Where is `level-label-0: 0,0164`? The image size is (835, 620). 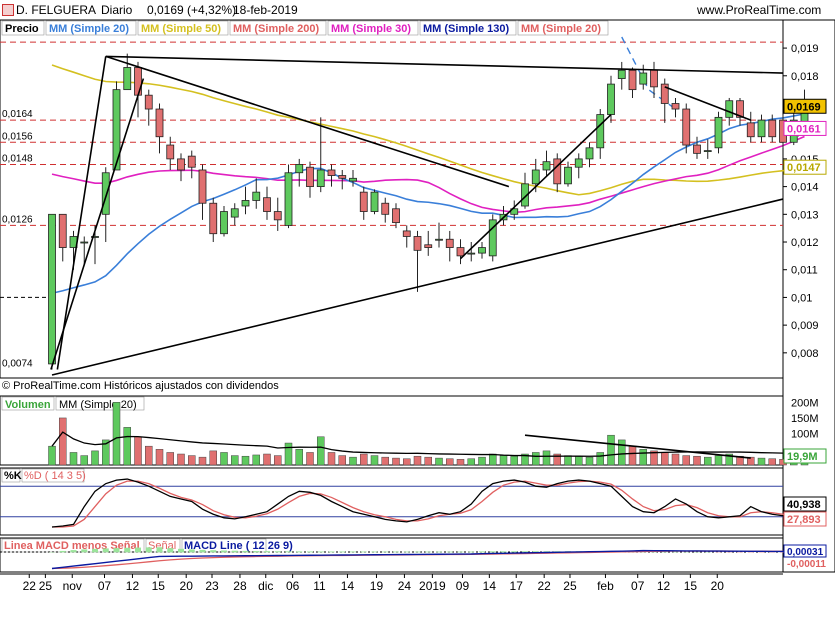 level-label-0: 0,0164 is located at coordinates (17, 114).